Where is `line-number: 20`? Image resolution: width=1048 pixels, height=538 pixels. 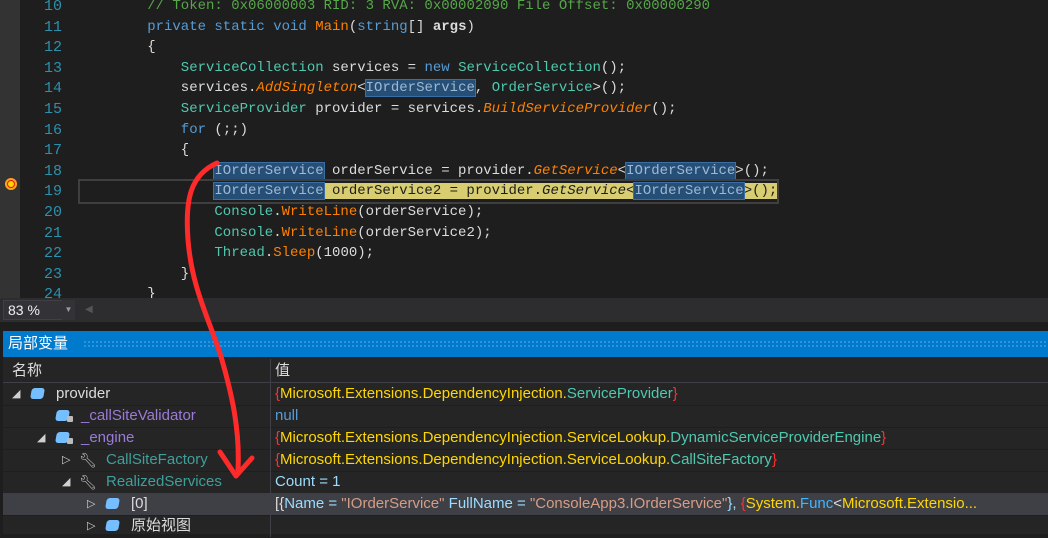 line-number: 20 is located at coordinates (52, 212).